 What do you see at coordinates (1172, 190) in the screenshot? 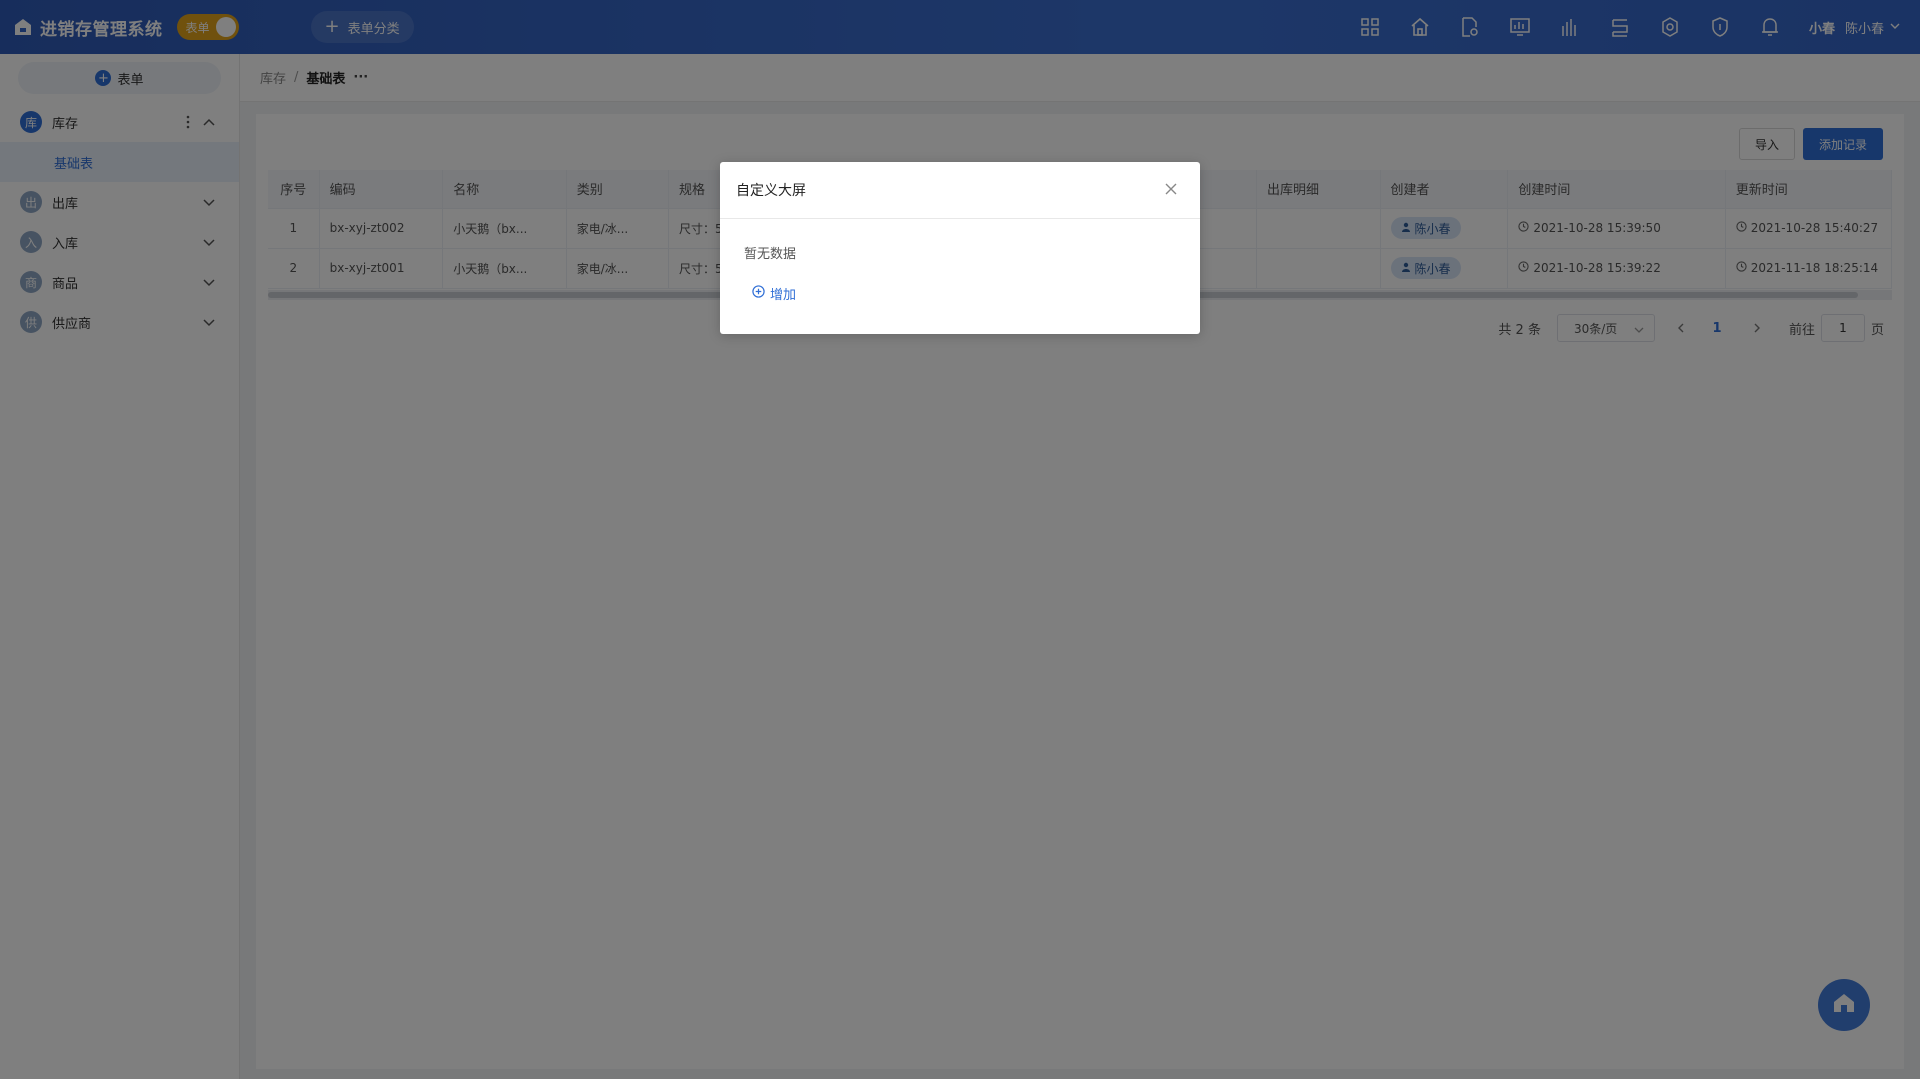
I see `close-icon` at bounding box center [1172, 190].